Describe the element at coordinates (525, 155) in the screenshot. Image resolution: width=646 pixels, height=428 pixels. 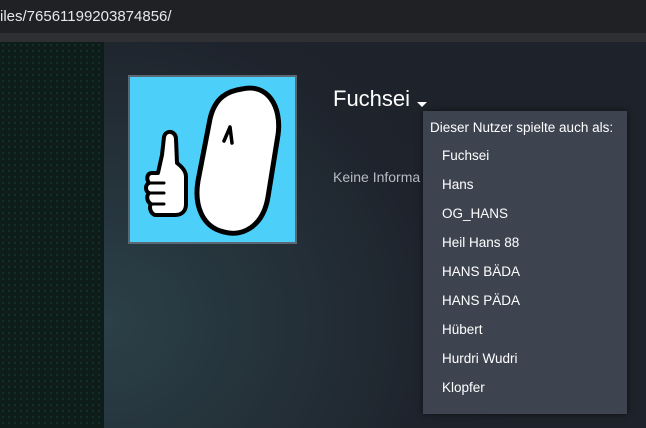
I see `alias-item: Fuchsei` at that location.